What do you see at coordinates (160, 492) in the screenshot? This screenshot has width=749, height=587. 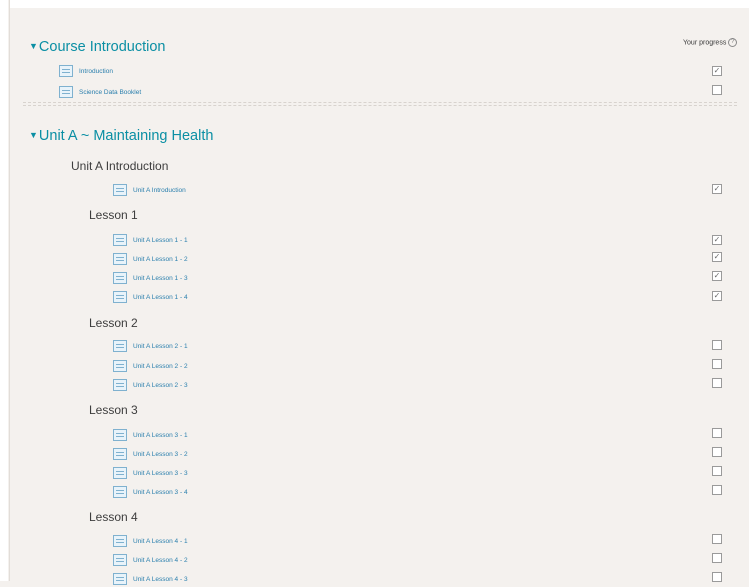 I see `activity-link: Unit A Lesson 3 - 4` at bounding box center [160, 492].